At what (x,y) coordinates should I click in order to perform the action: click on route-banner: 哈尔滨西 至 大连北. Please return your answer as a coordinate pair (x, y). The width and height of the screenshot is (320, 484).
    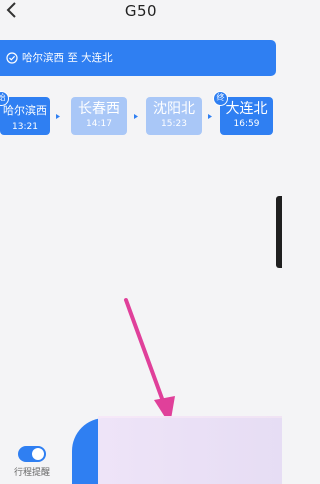
    Looking at the image, I should click on (138, 58).